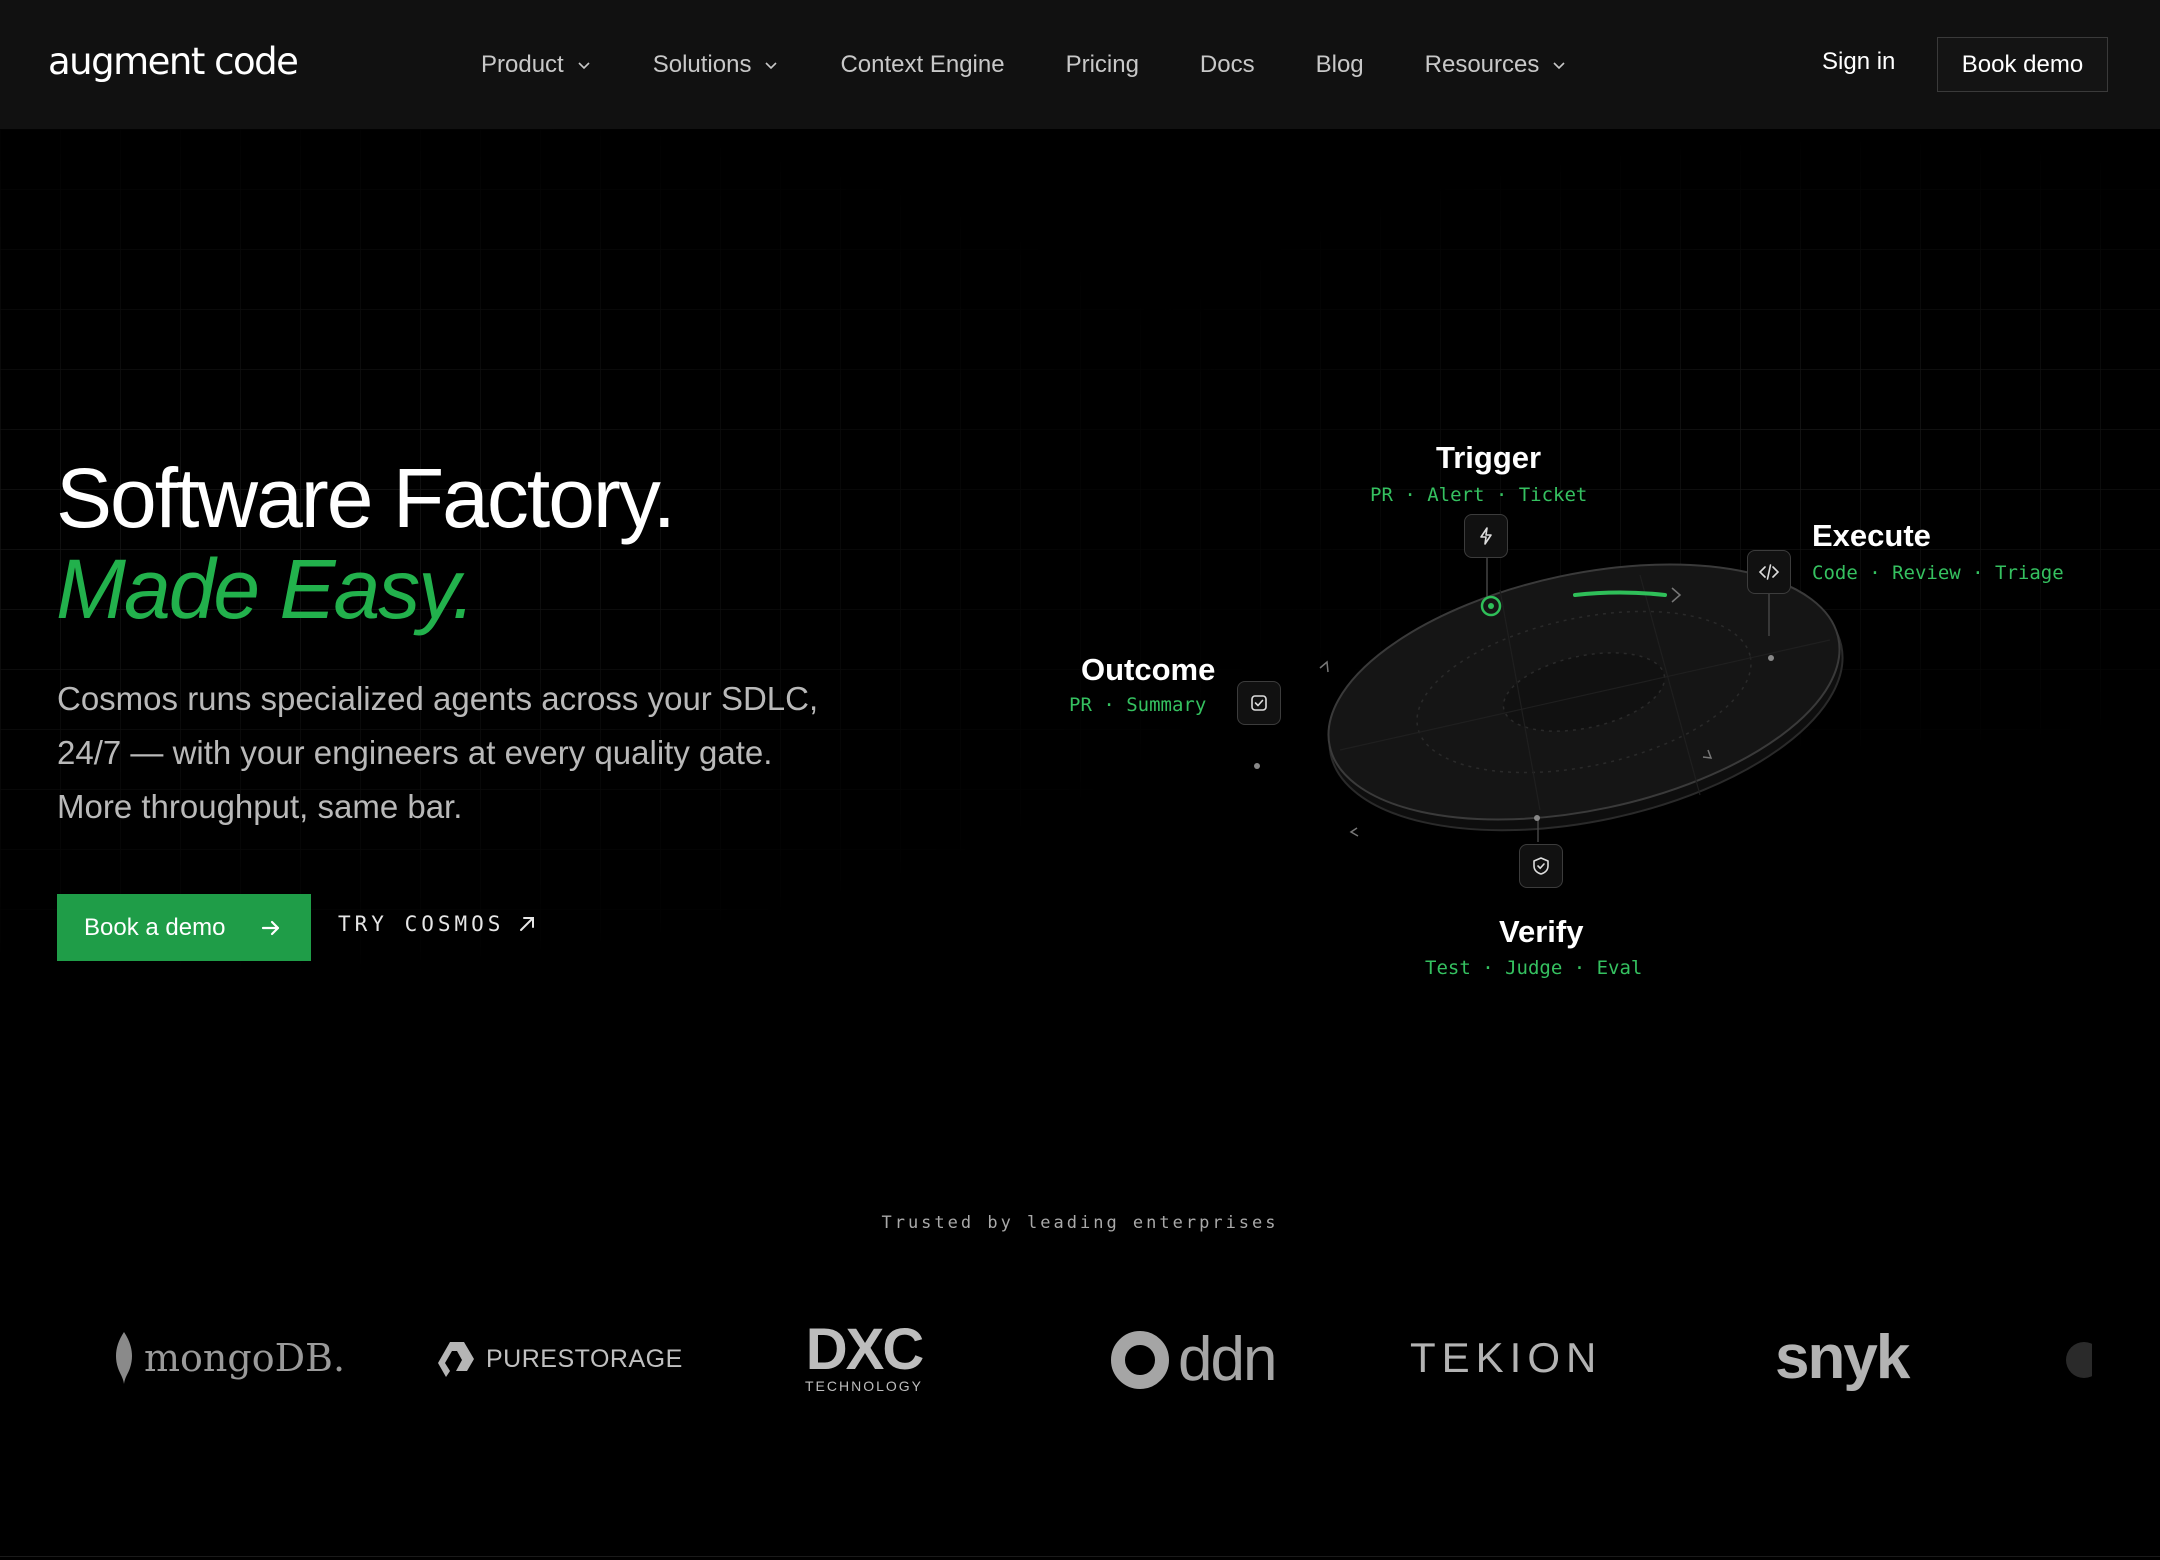  What do you see at coordinates (1858, 62) in the screenshot?
I see `sign-in-link: Sign in` at bounding box center [1858, 62].